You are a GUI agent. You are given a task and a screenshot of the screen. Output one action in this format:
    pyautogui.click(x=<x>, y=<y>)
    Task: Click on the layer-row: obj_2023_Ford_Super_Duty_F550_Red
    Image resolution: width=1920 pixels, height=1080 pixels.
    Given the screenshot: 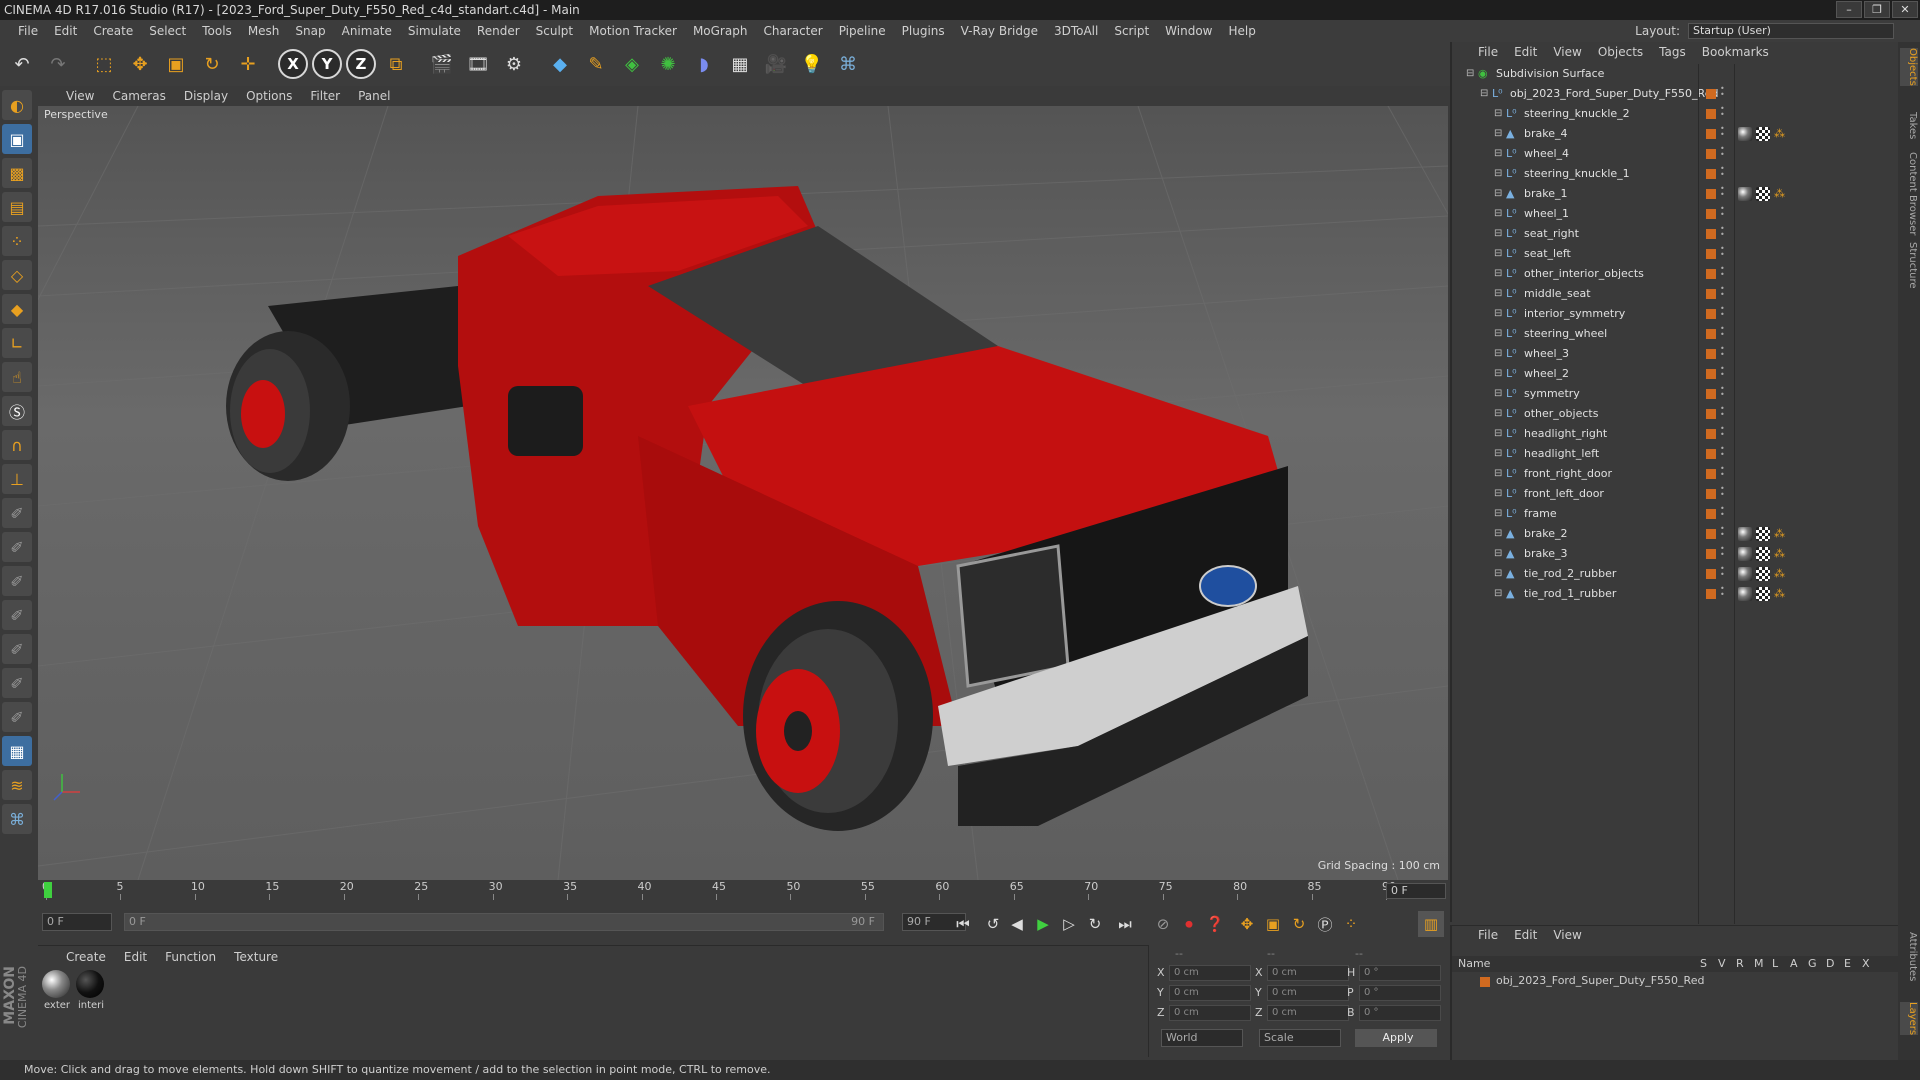 What is the action you would take?
    pyautogui.click(x=1676, y=982)
    